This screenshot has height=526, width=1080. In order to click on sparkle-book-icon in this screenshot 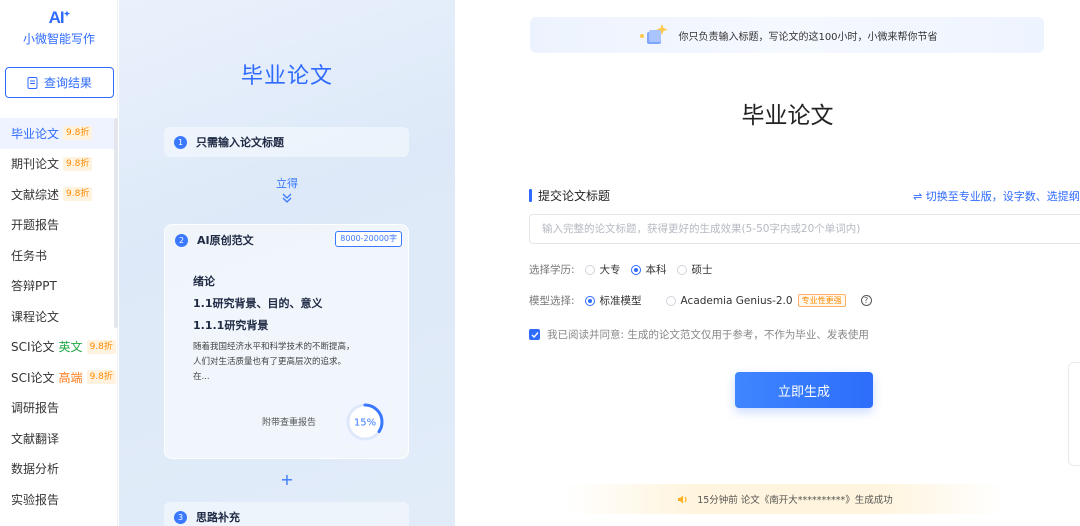, I will do `click(654, 34)`.